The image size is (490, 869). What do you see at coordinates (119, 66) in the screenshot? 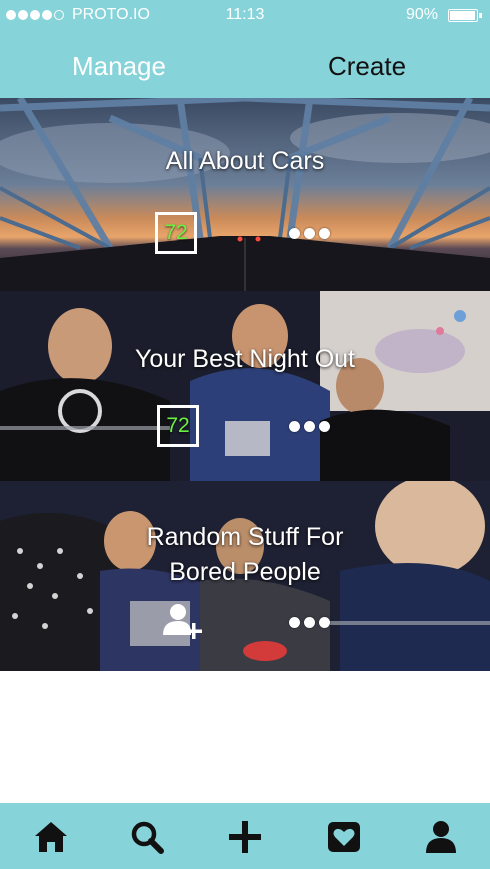
I see `manage-button: Manage` at bounding box center [119, 66].